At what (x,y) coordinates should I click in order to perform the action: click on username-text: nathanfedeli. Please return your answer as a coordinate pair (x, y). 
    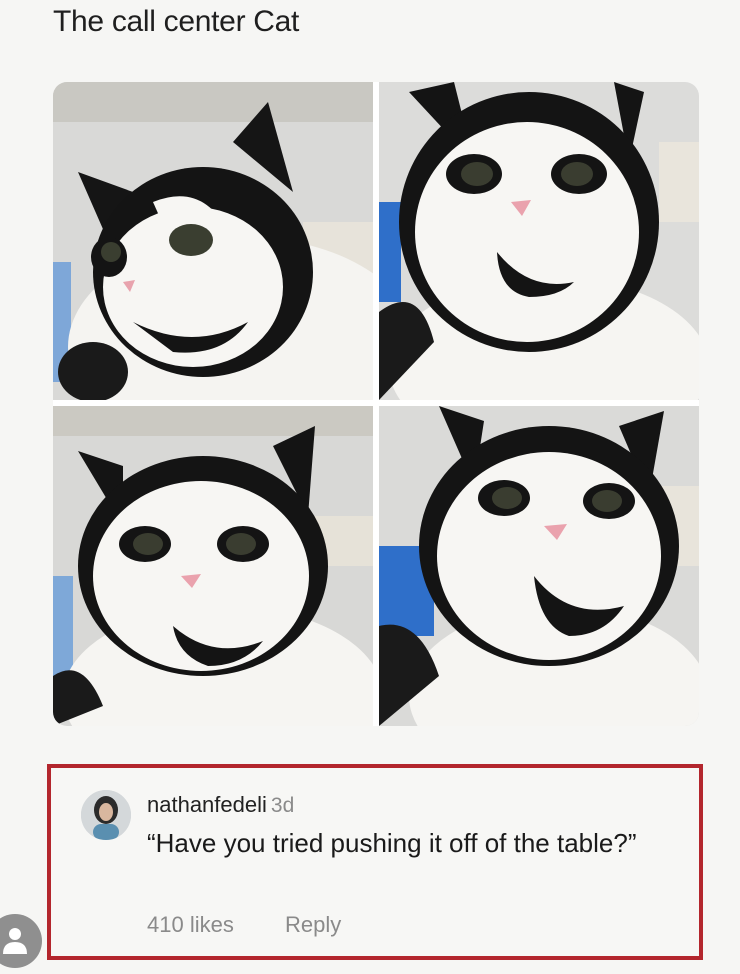
    Looking at the image, I should click on (207, 804).